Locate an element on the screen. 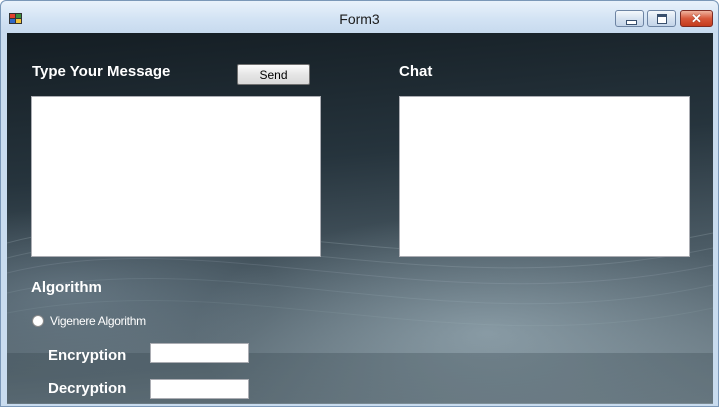  algorithm-label: Algorithm is located at coordinates (66, 287).